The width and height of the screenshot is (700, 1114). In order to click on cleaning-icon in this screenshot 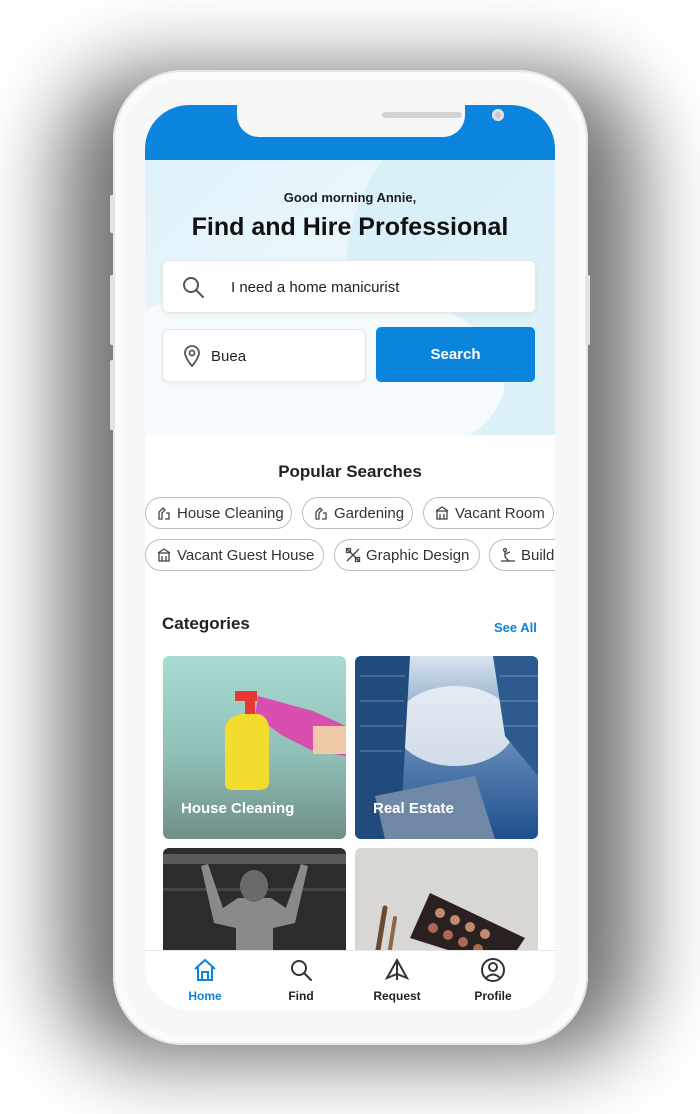, I will do `click(164, 513)`.